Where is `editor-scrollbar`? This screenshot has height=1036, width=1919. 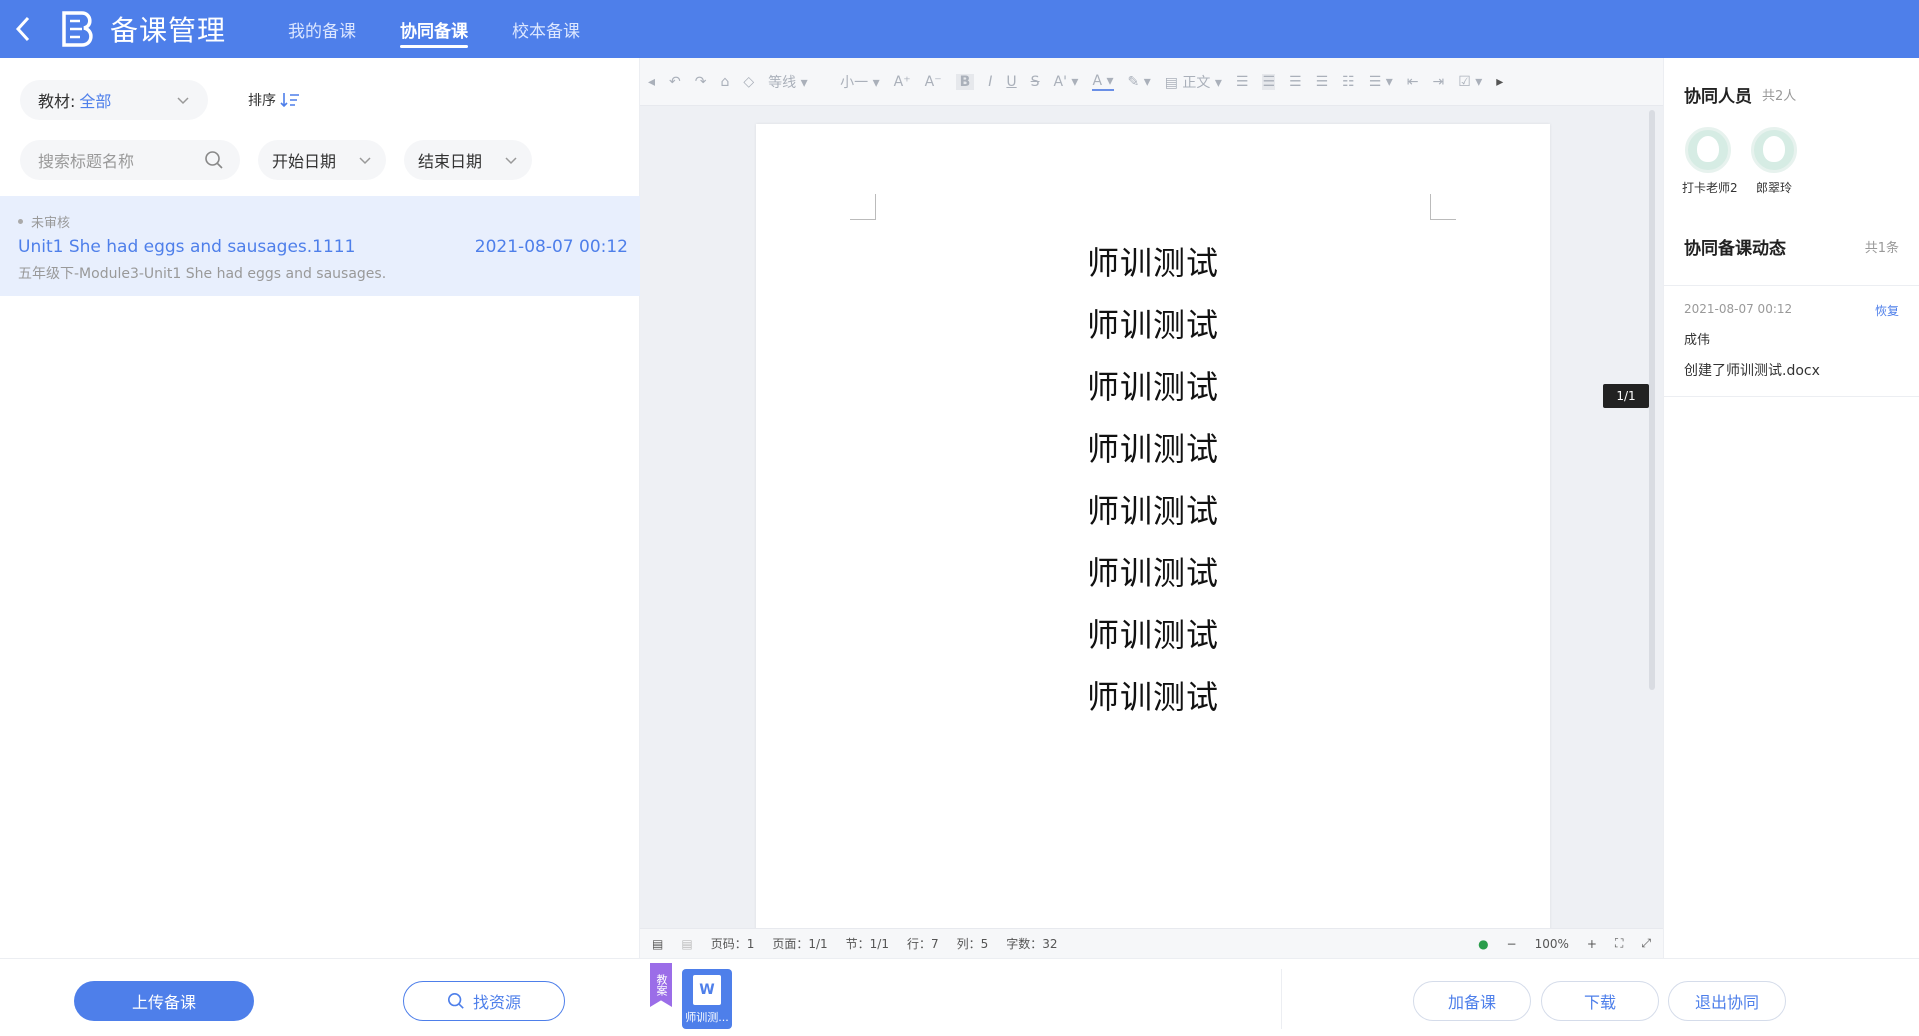 editor-scrollbar is located at coordinates (1652, 400).